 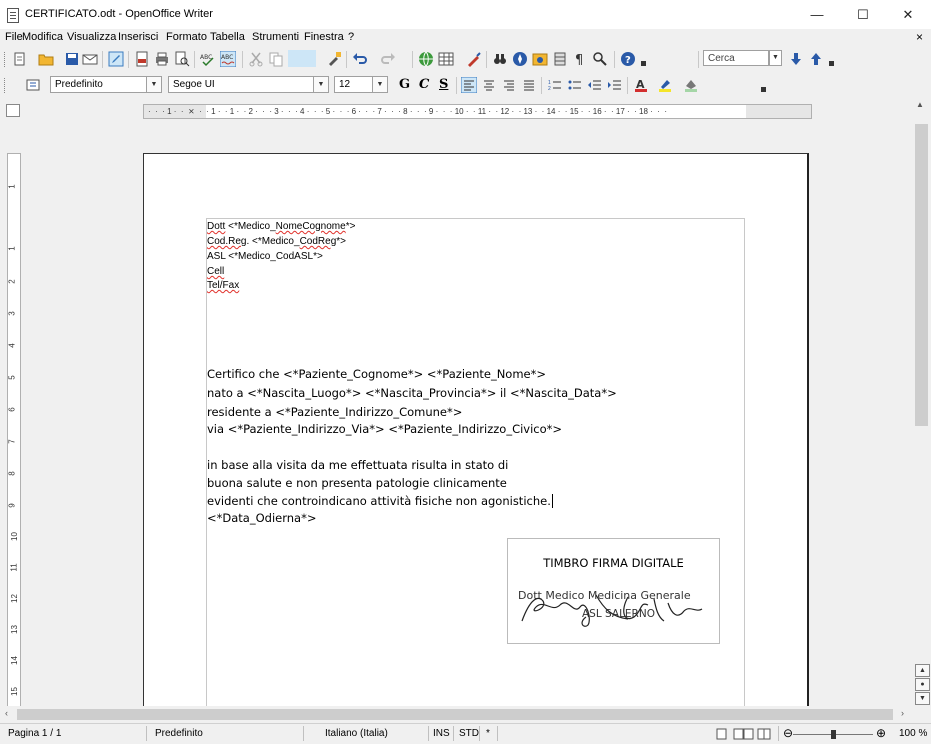 I want to click on clone-formatting-icon, so click(x=334, y=59).